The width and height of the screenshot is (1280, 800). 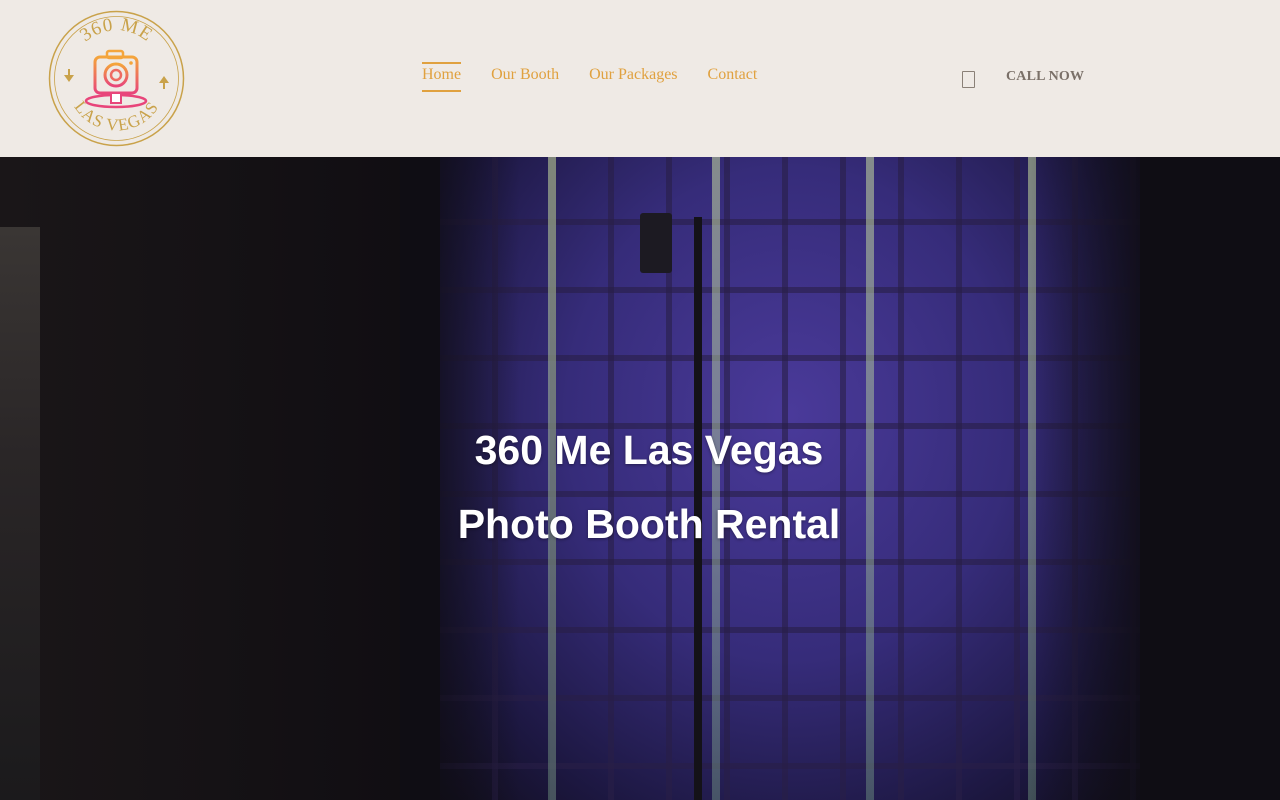 I want to click on phone-icon, so click(x=968, y=79).